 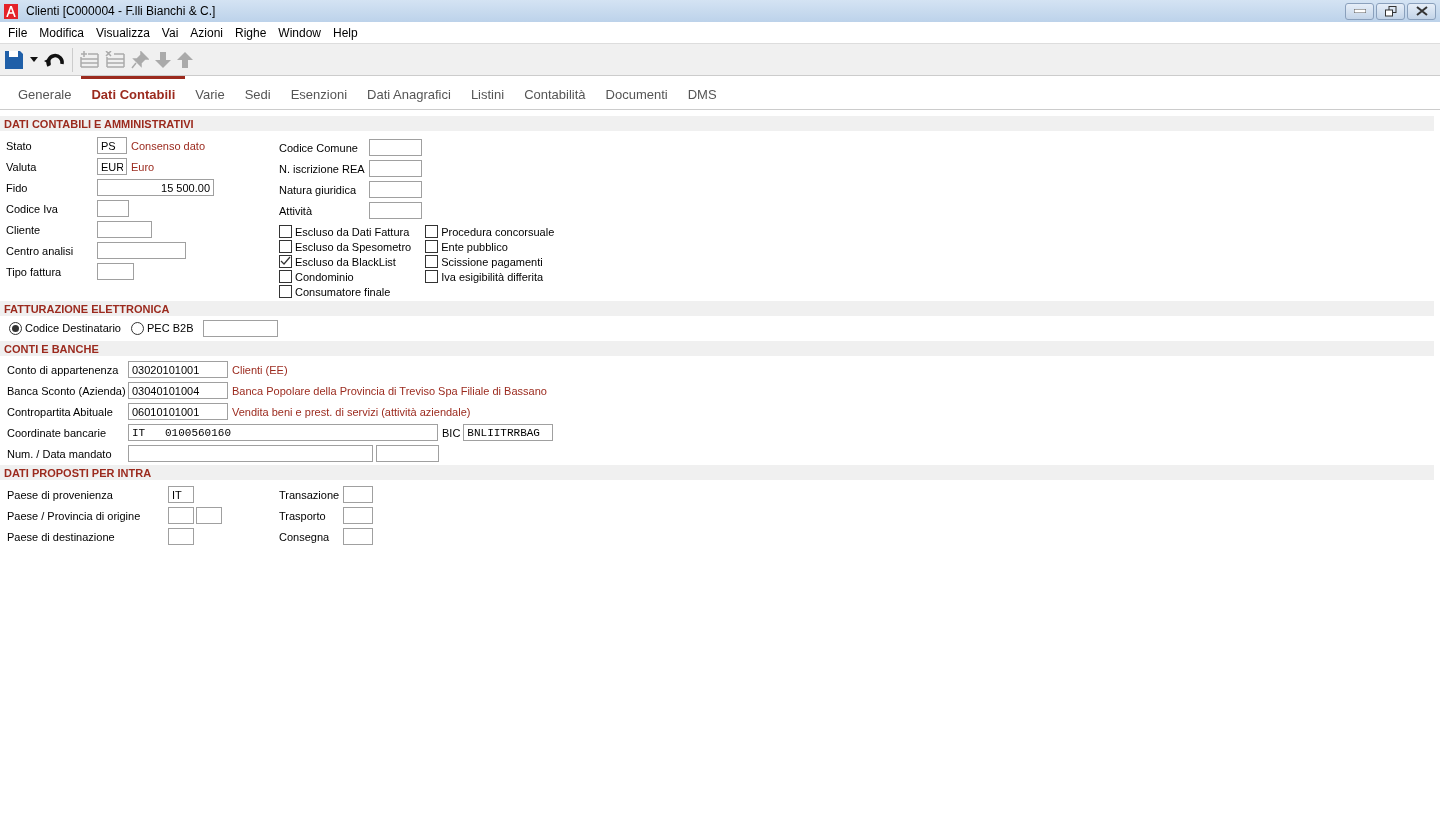 I want to click on section-header: DATI PROPOSTI PER INTRA, so click(x=717, y=472).